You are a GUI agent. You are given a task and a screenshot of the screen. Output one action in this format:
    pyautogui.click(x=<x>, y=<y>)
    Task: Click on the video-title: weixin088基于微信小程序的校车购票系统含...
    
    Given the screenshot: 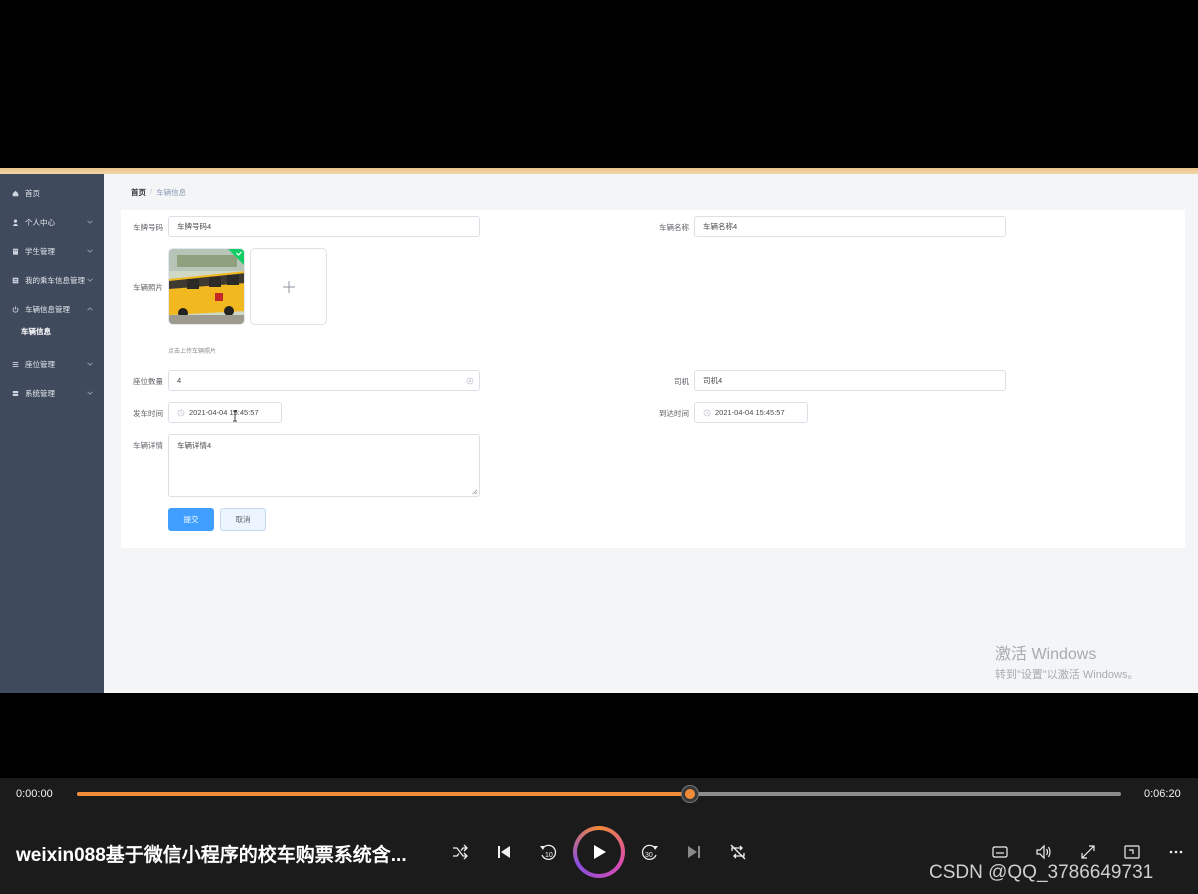 What is the action you would take?
    pyautogui.click(x=211, y=855)
    